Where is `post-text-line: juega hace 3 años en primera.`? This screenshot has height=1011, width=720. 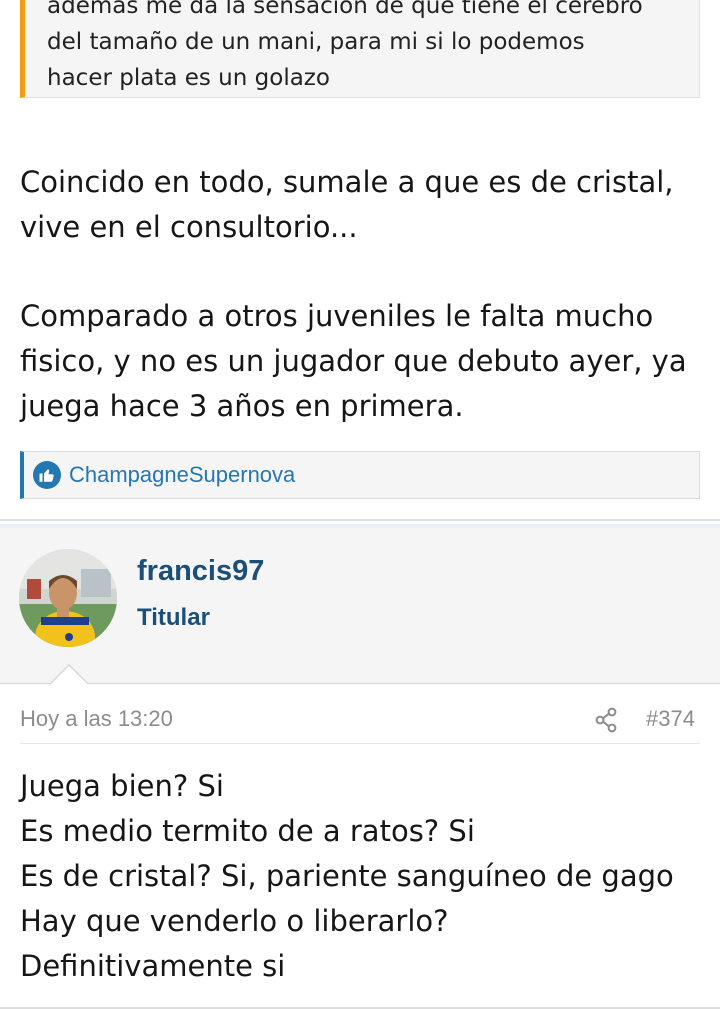
post-text-line: juega hace 3 años en primera. is located at coordinates (242, 406).